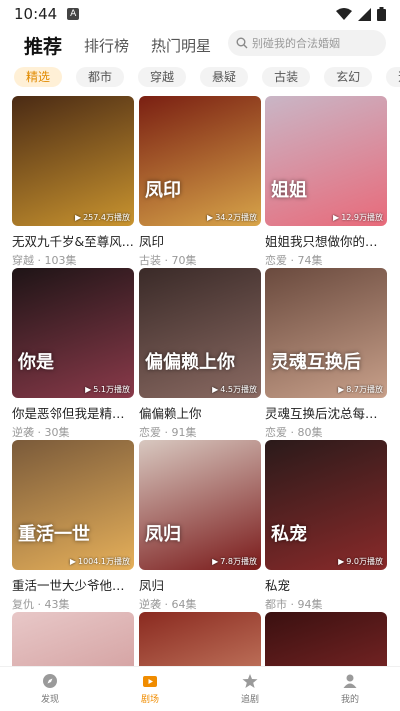  I want to click on star-icon, so click(250, 681).